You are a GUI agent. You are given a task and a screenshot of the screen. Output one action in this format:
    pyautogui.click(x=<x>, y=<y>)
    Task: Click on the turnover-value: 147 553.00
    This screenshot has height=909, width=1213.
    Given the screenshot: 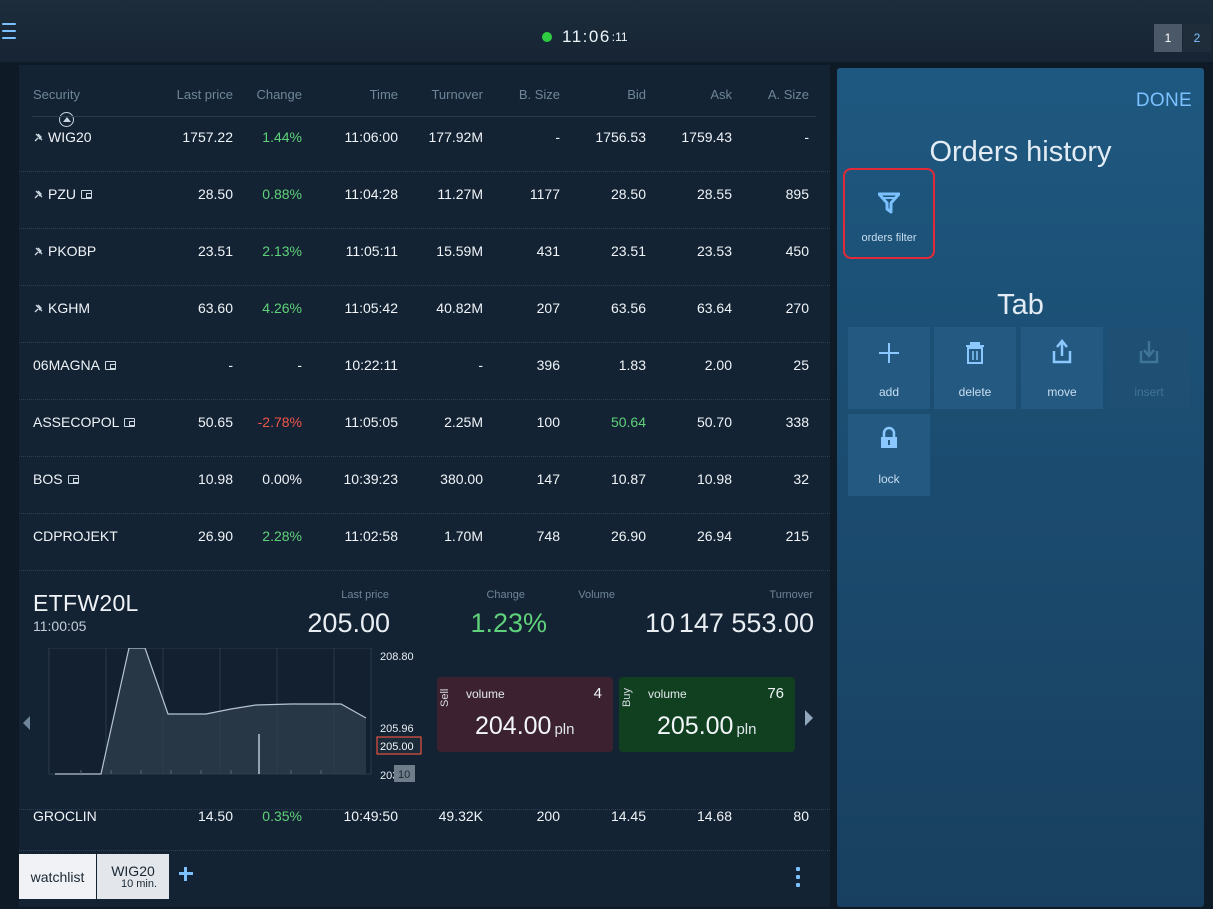 What is the action you would take?
    pyautogui.click(x=746, y=623)
    